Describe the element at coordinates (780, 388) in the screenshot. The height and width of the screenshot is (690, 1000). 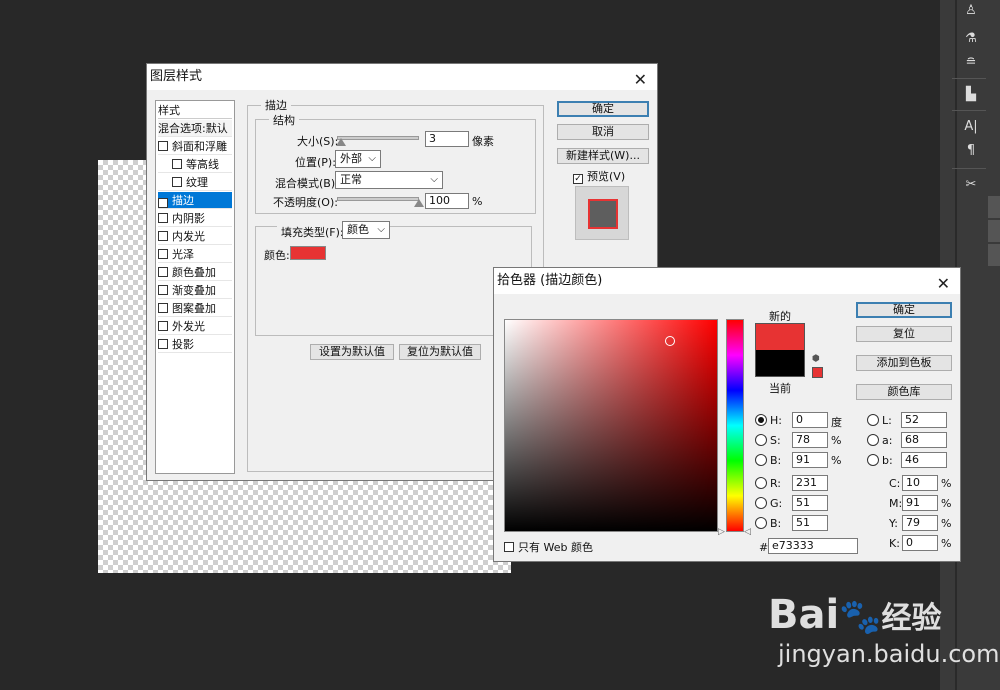
I see `current-color-label: 当前` at that location.